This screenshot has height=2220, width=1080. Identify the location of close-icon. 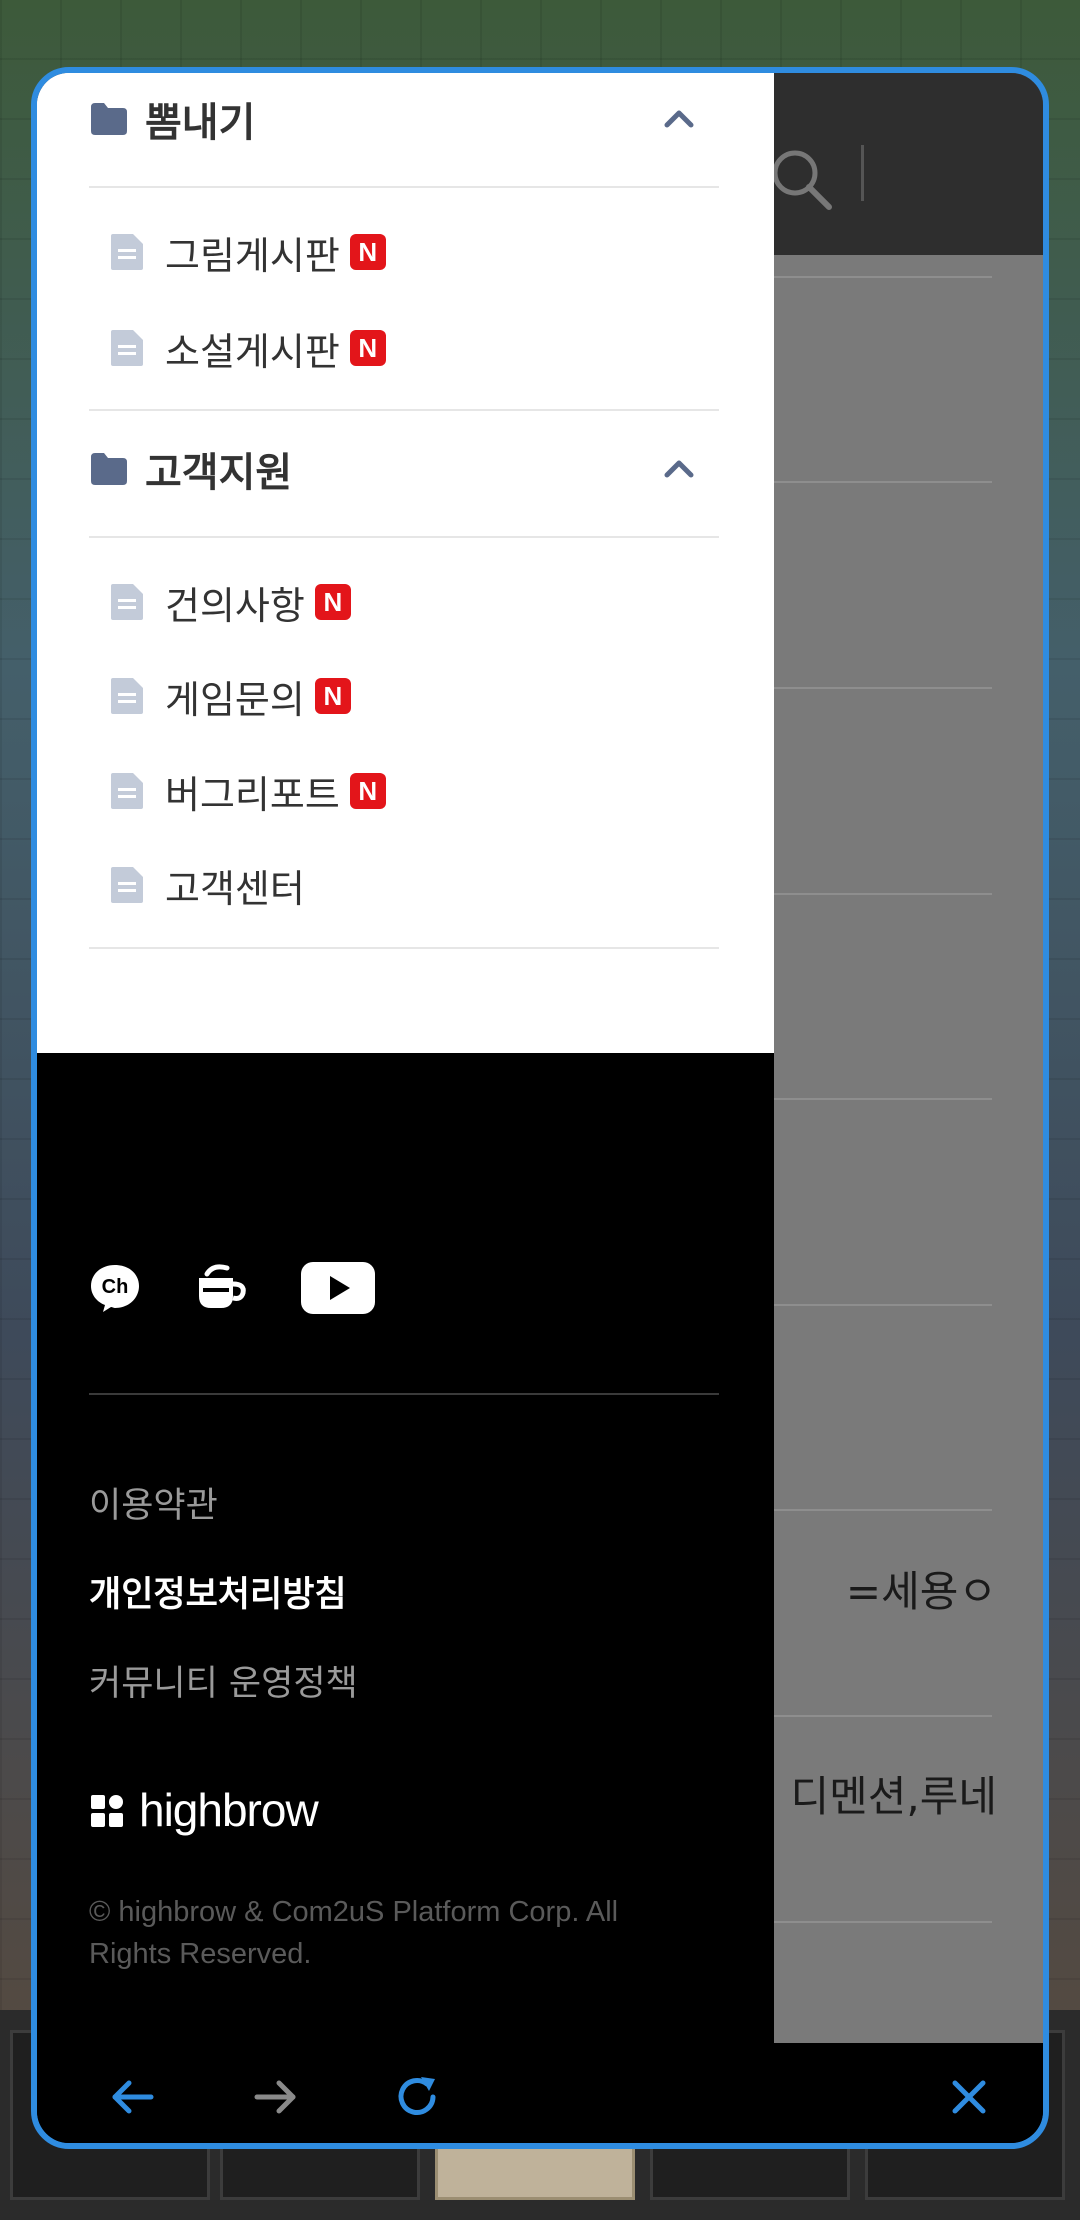
(969, 2097).